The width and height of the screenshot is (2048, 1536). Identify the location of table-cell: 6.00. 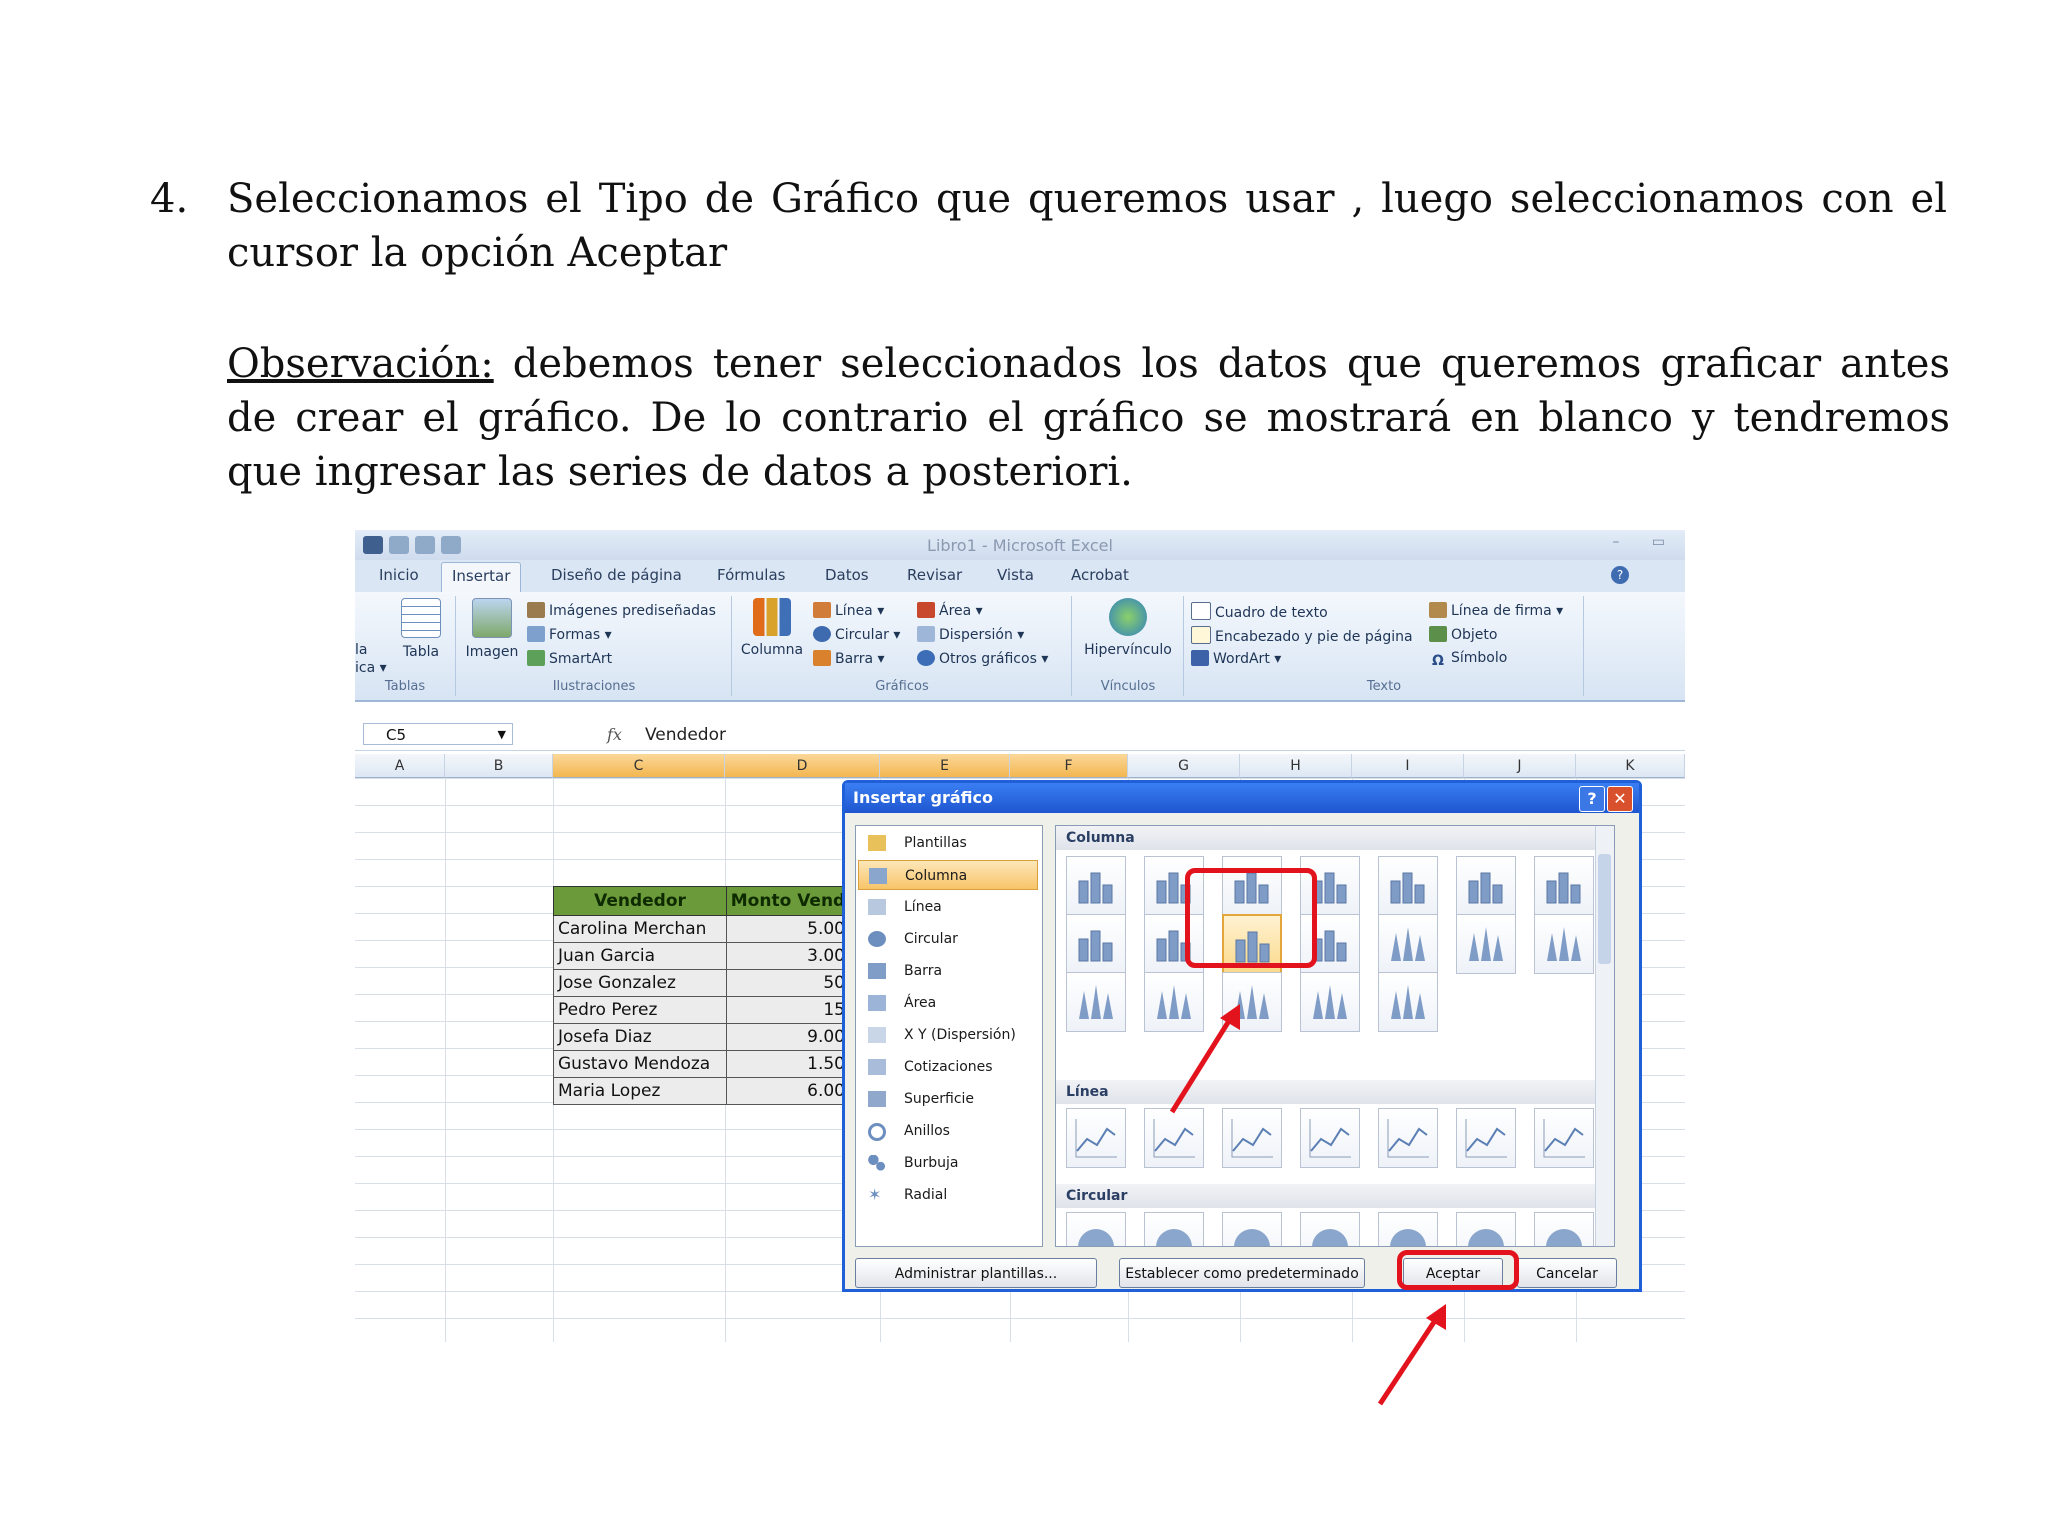
(788, 1091).